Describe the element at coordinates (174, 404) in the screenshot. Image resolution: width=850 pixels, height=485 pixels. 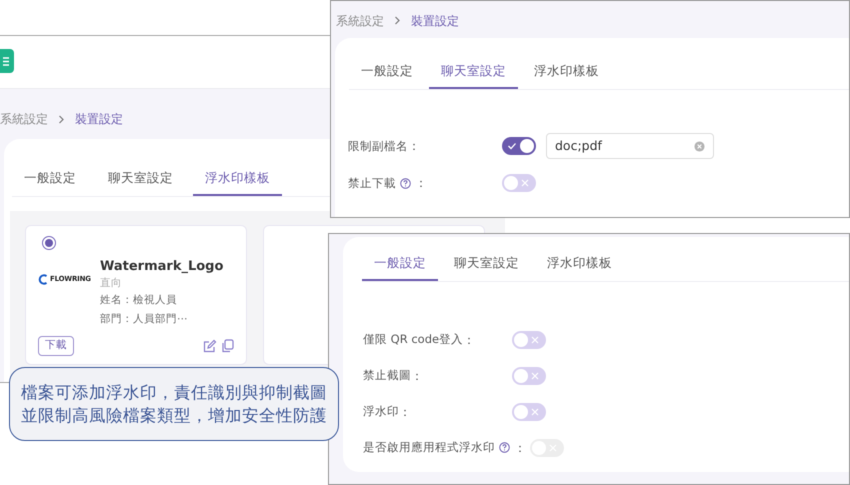
I see `callout-text: 檔案可添加浮水印，責任識別與抑制截圖 並限制高風險檔案類型，增加安全性防護` at that location.